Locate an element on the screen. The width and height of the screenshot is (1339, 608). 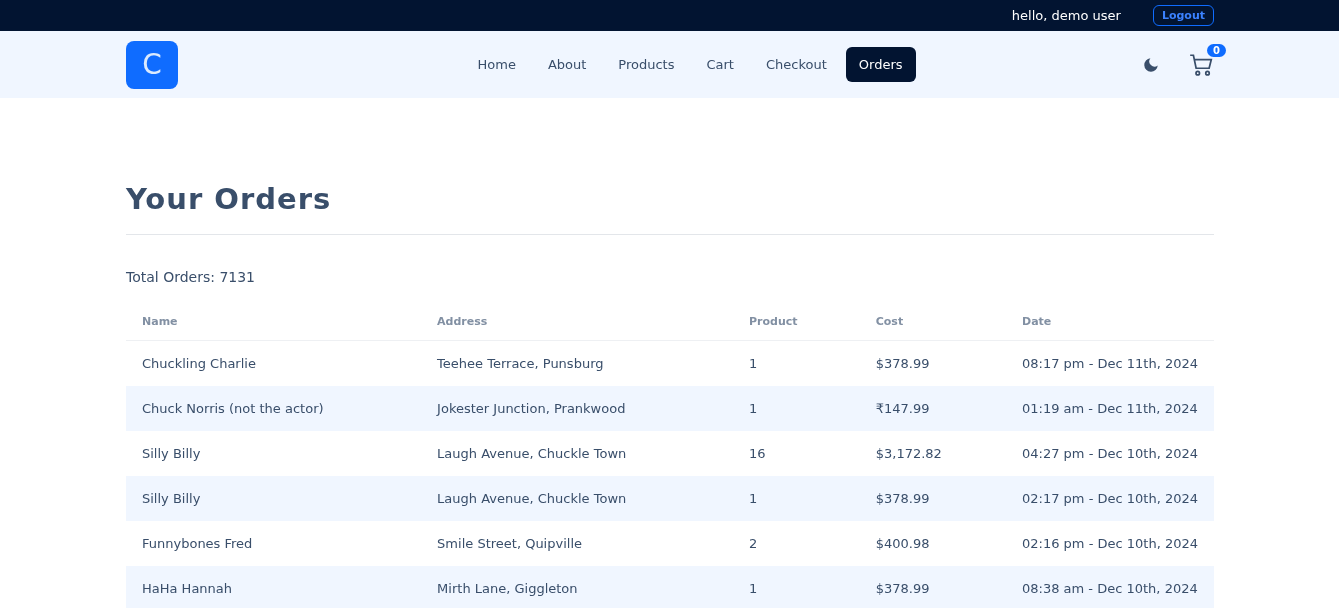
table-cell: 16 is located at coordinates (796, 453).